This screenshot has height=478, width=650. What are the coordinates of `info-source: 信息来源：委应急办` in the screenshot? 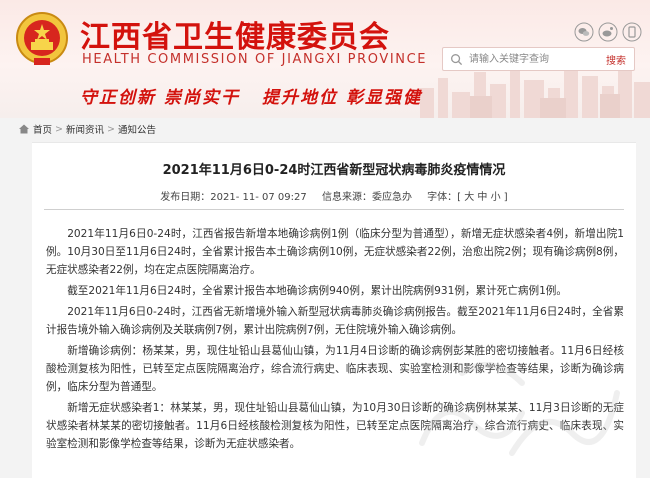 It's located at (366, 197).